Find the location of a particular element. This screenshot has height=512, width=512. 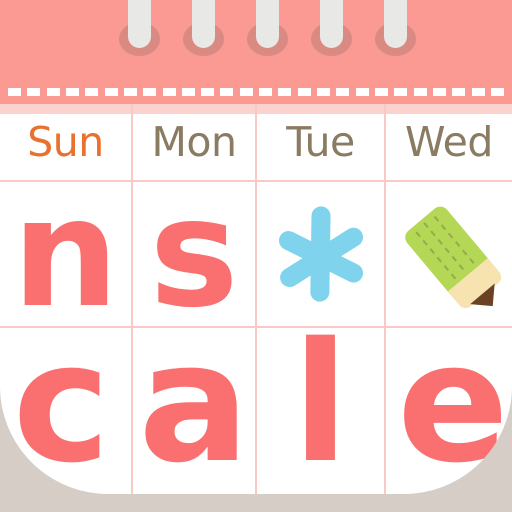

letter-a: a is located at coordinates (194, 402).